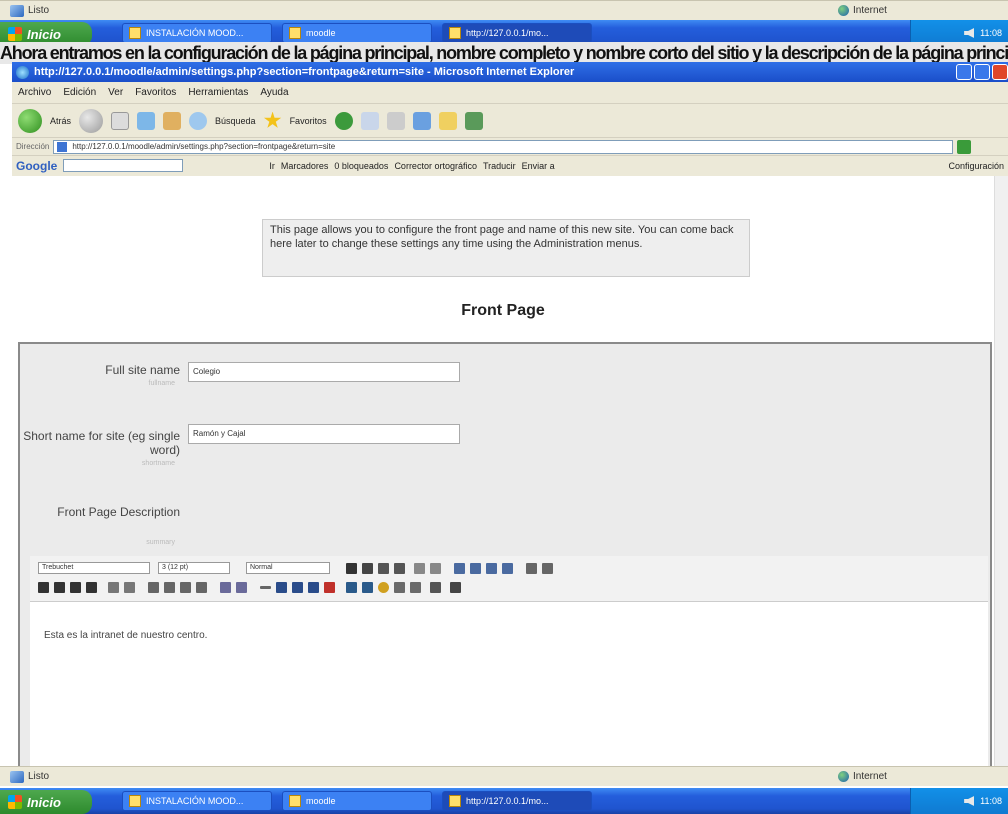 The width and height of the screenshot is (1008, 814). I want to click on menu-item-tools: Herramientas, so click(218, 92).